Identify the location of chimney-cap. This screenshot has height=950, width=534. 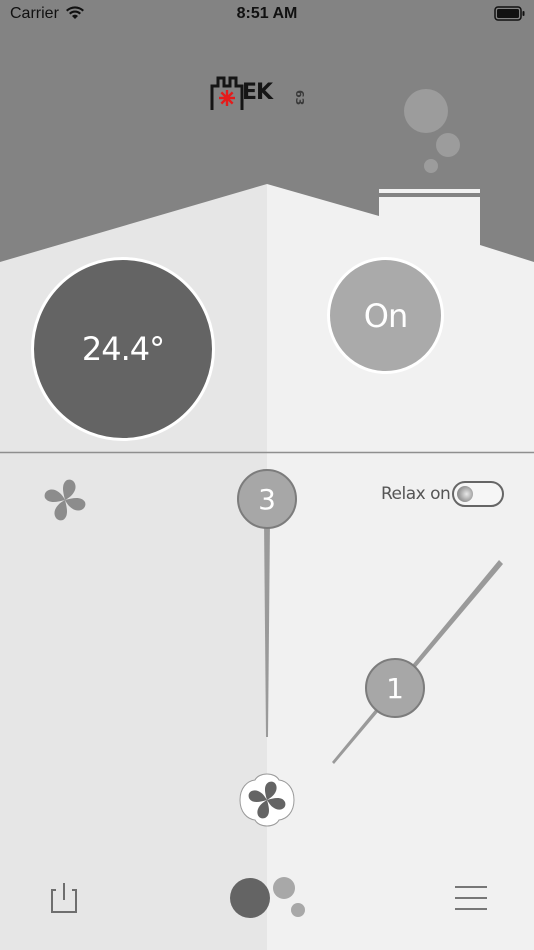
(429, 191).